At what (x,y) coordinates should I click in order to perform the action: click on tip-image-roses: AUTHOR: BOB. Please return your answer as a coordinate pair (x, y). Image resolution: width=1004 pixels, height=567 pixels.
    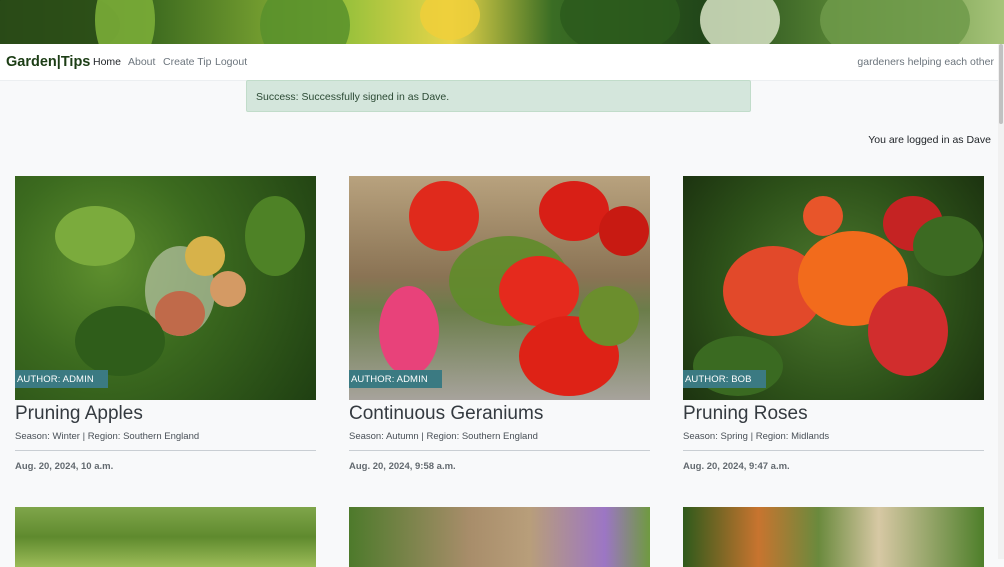
    Looking at the image, I should click on (833, 288).